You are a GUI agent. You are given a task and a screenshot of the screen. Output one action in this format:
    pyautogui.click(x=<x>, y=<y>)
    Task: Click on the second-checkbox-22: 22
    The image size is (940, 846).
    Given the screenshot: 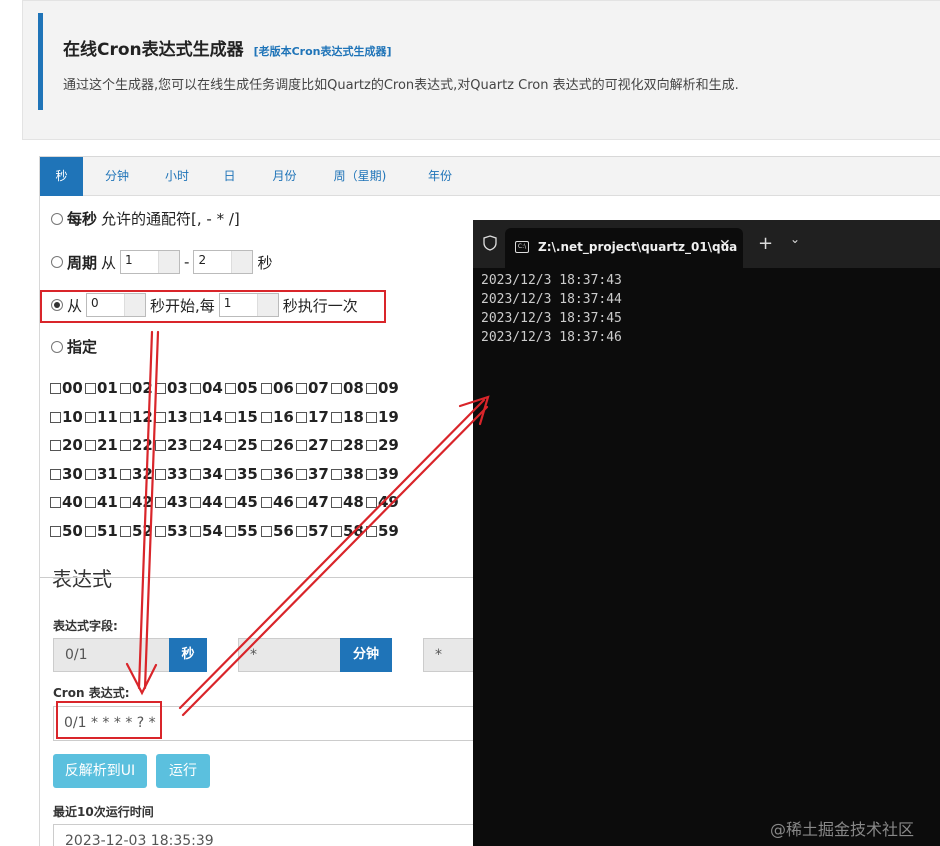 What is the action you would take?
    pyautogui.click(x=136, y=445)
    